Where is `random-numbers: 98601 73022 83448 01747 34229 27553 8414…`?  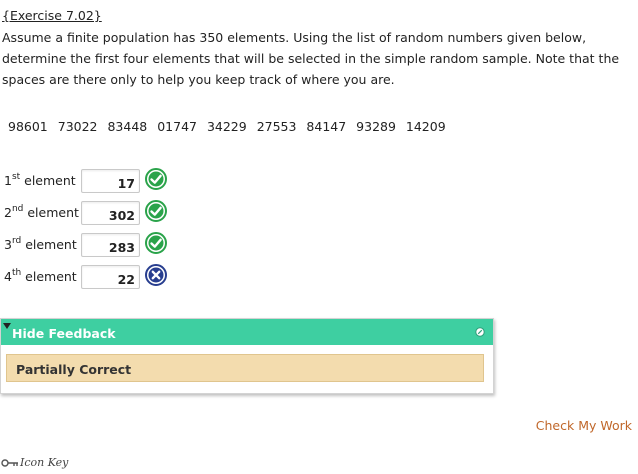
random-numbers: 98601 73022 83448 01747 34229 27553 8414… is located at coordinates (227, 126).